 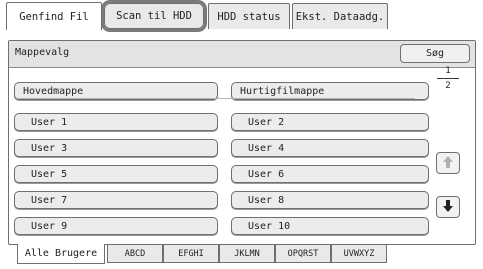 I want to click on scroll-up-button, so click(x=448, y=163).